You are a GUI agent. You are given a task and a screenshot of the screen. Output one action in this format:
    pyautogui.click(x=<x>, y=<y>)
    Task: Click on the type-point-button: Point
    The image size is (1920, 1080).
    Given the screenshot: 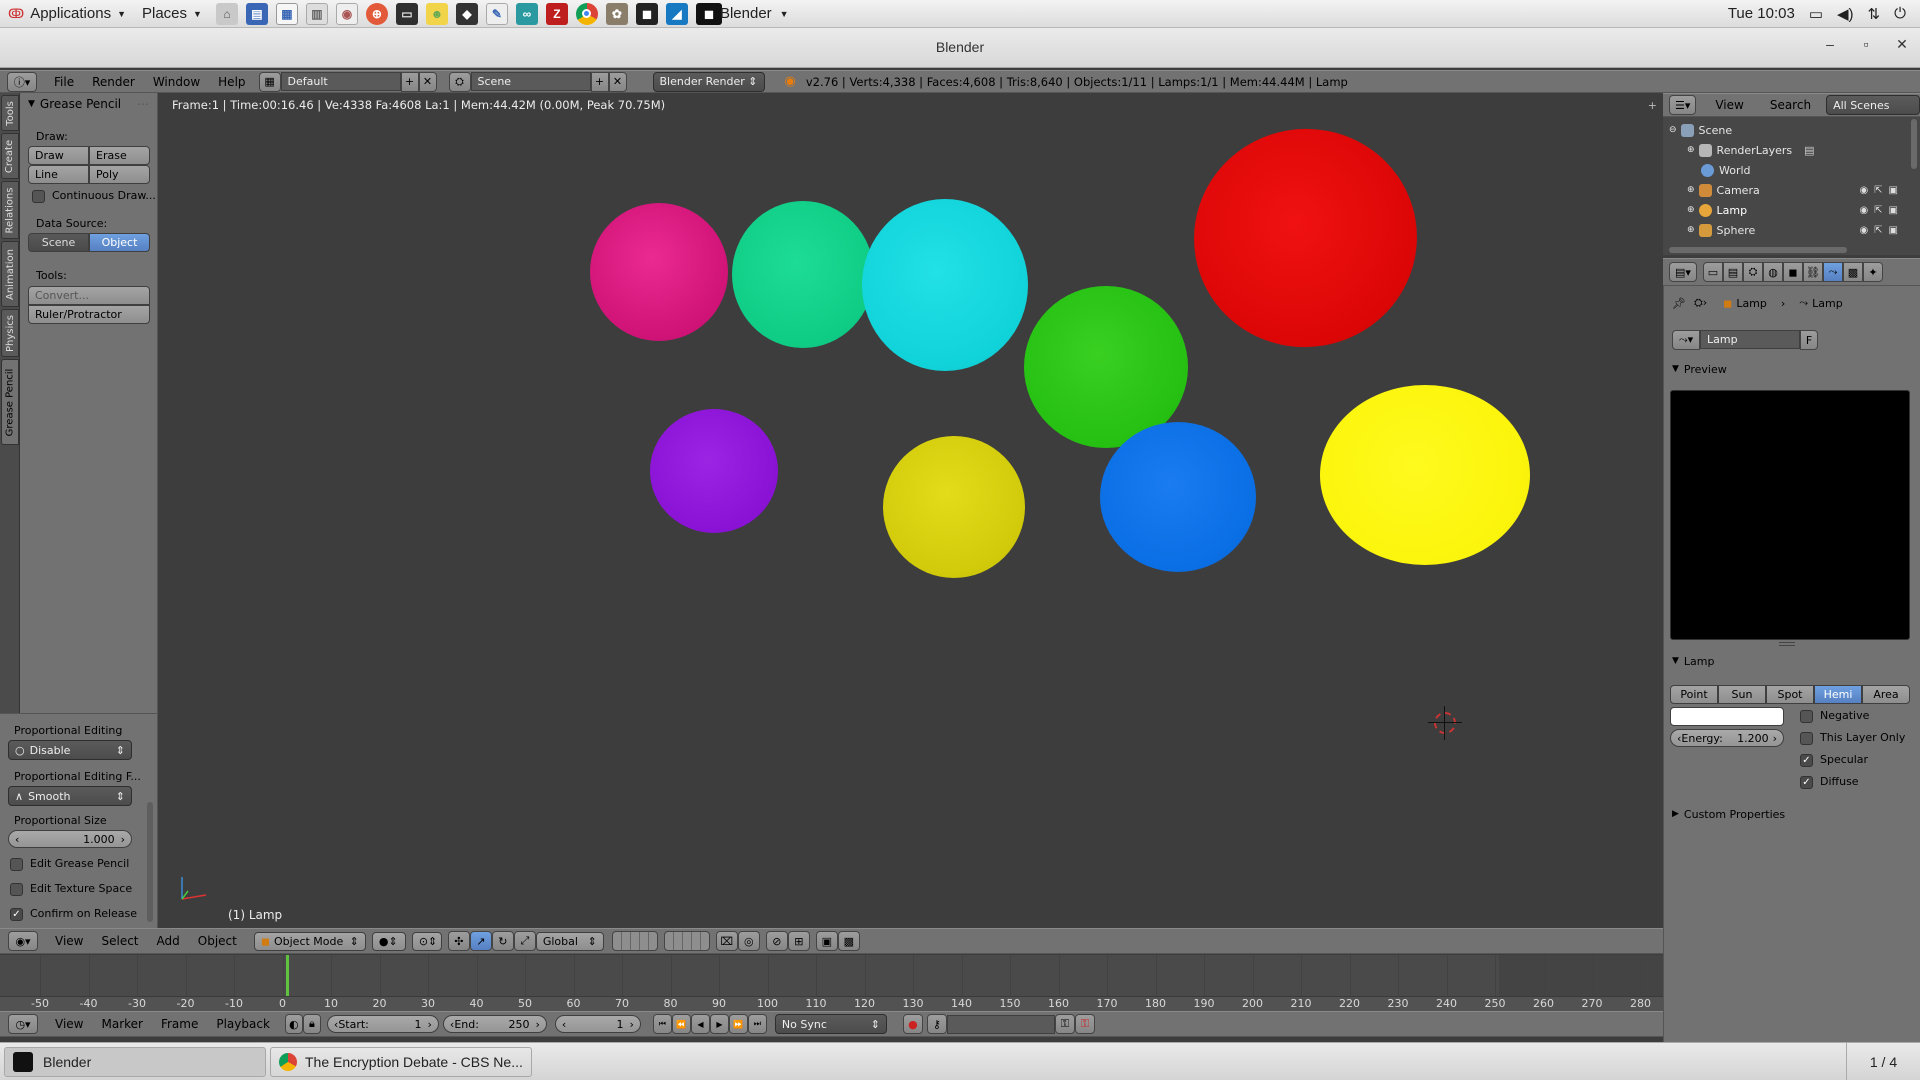 What is the action you would take?
    pyautogui.click(x=1694, y=694)
    